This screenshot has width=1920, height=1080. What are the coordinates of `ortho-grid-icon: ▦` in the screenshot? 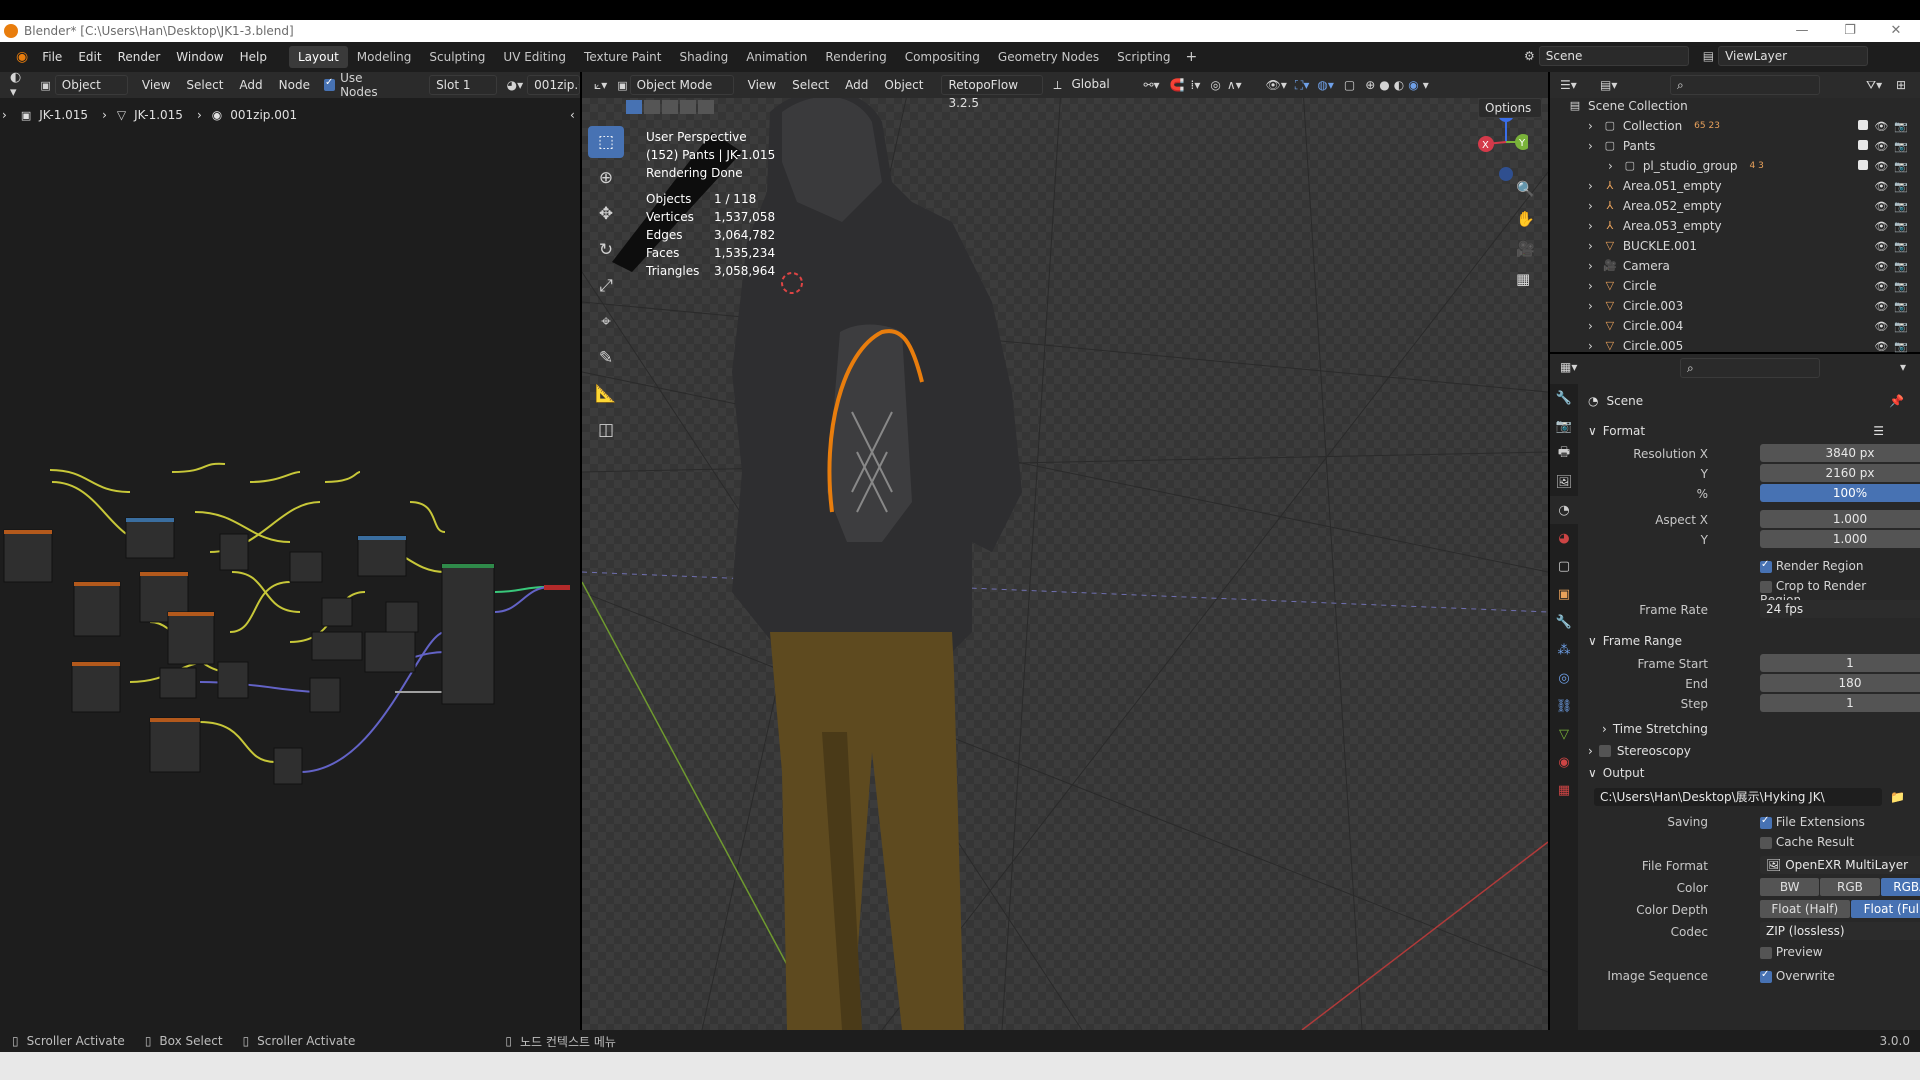 It's located at (1525, 279).